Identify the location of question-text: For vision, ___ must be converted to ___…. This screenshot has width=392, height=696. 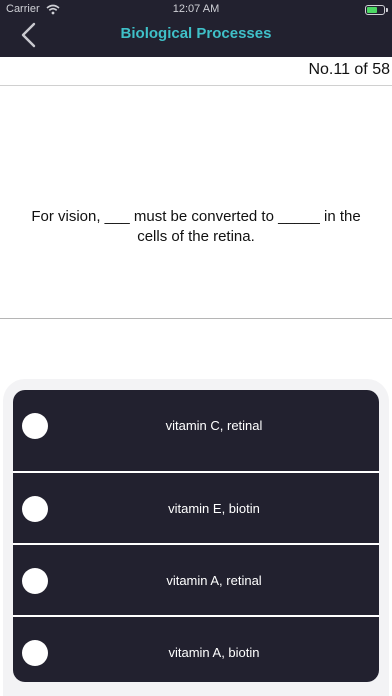
(196, 226).